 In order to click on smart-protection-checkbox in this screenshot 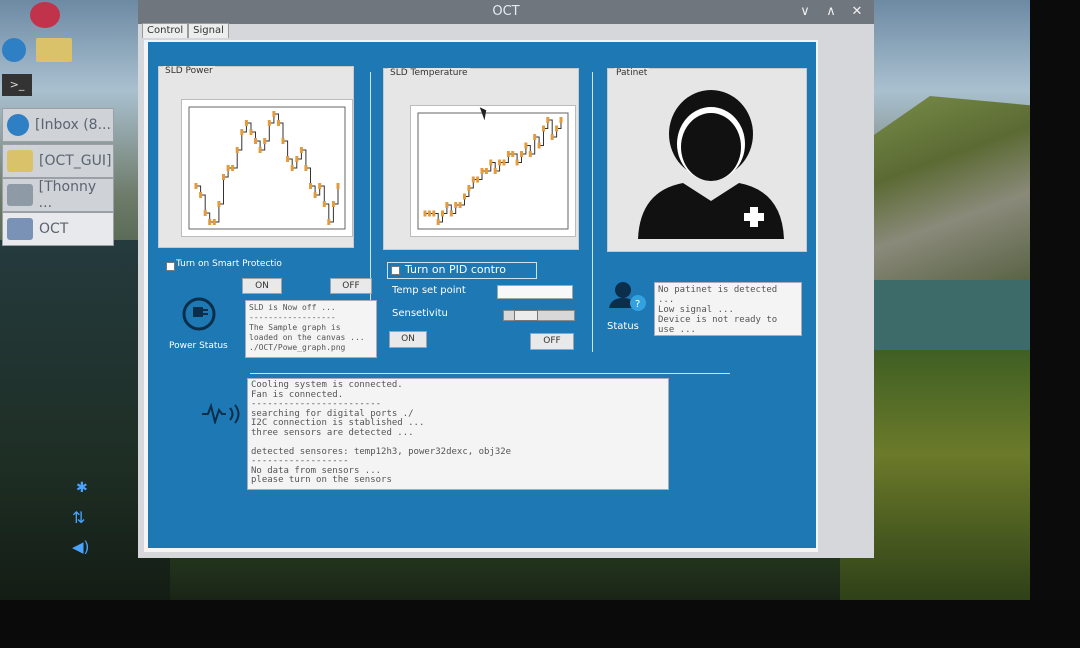, I will do `click(170, 266)`.